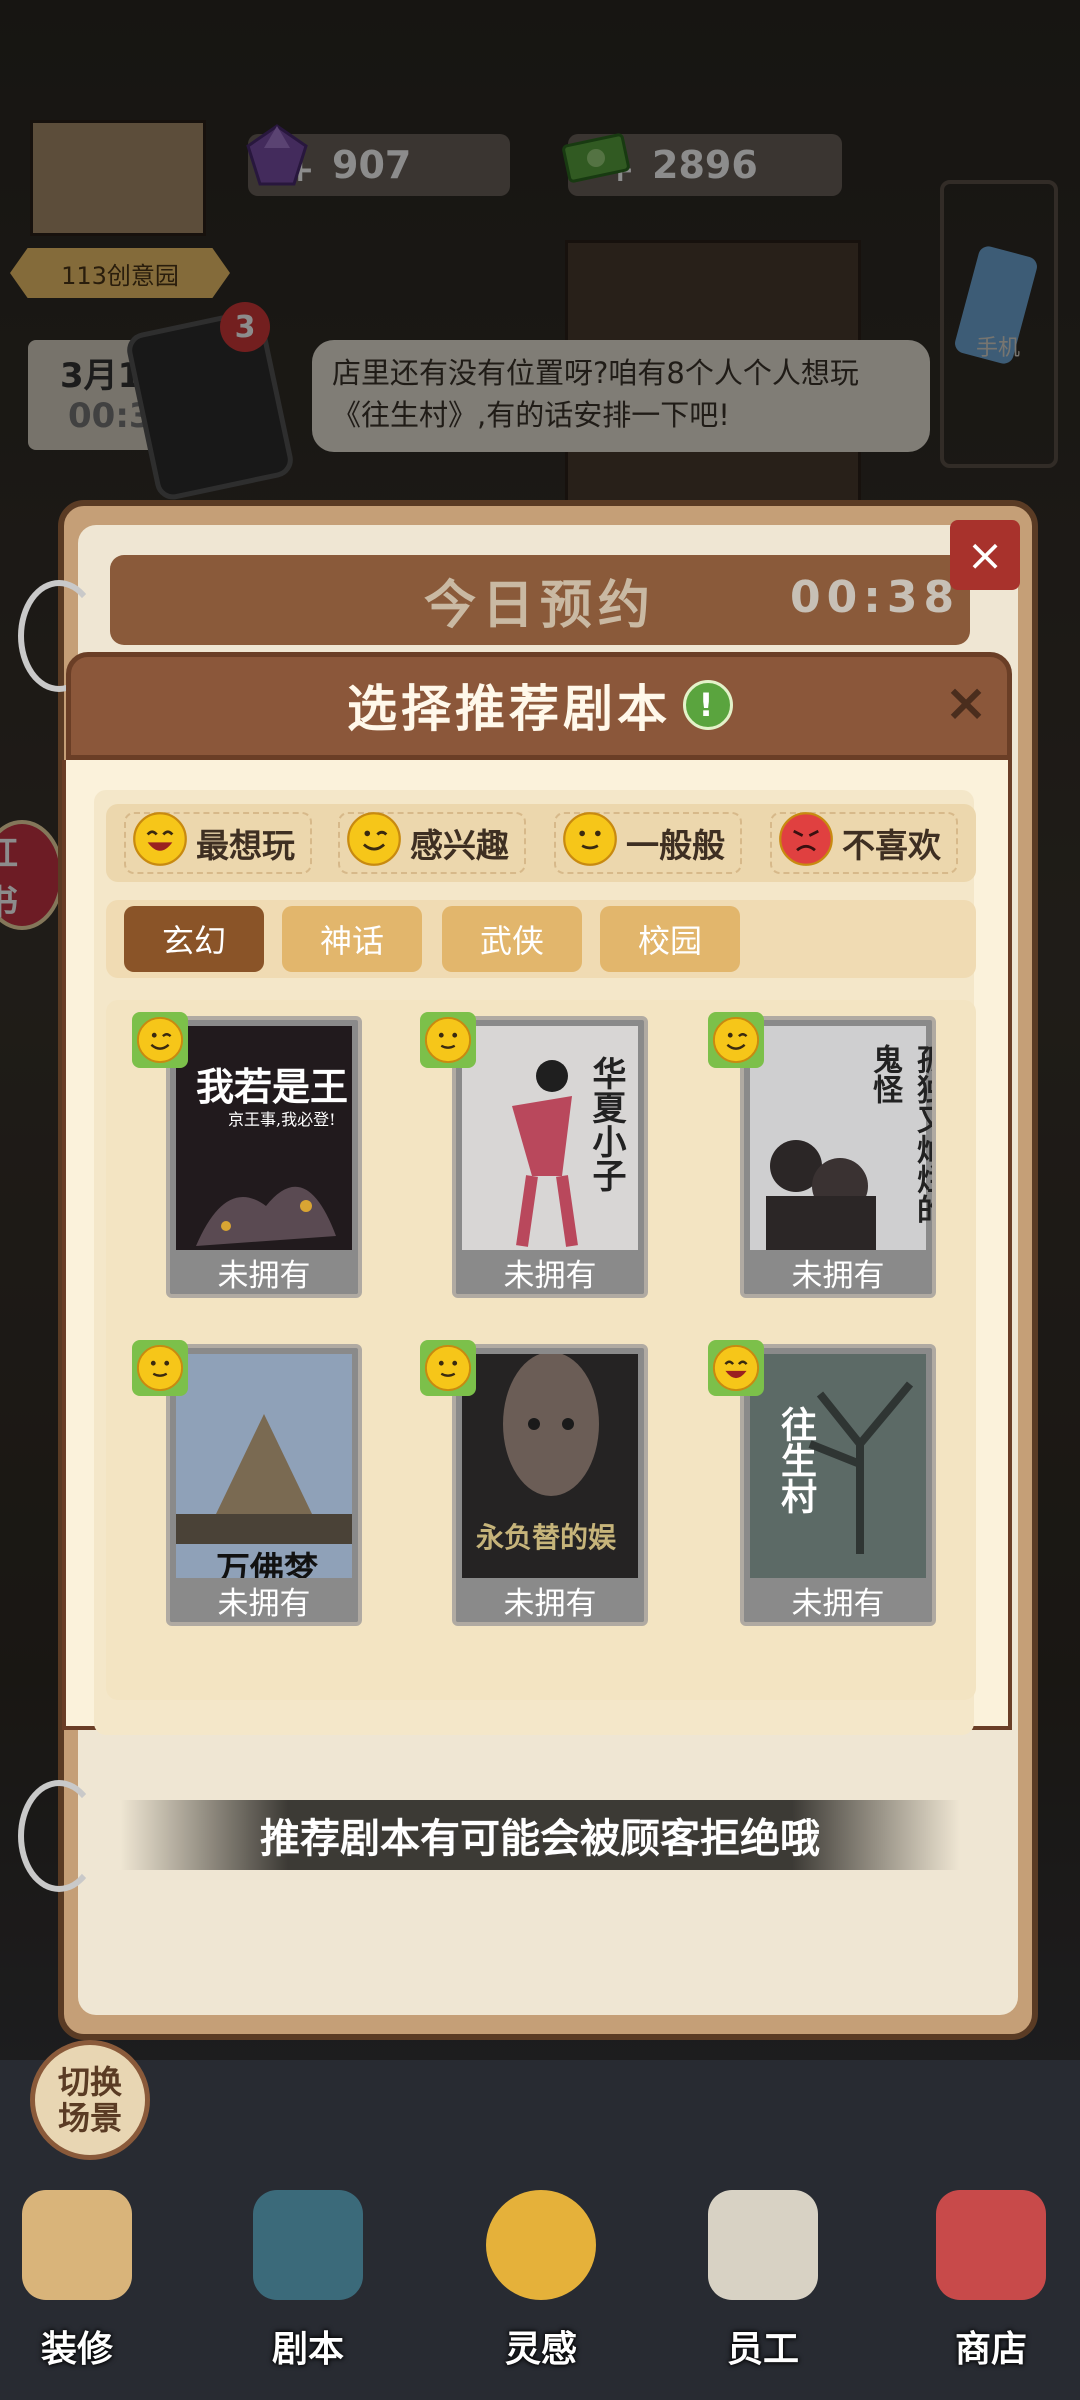 The height and width of the screenshot is (2400, 1080). I want to click on legend-interested: 感兴趣, so click(432, 843).